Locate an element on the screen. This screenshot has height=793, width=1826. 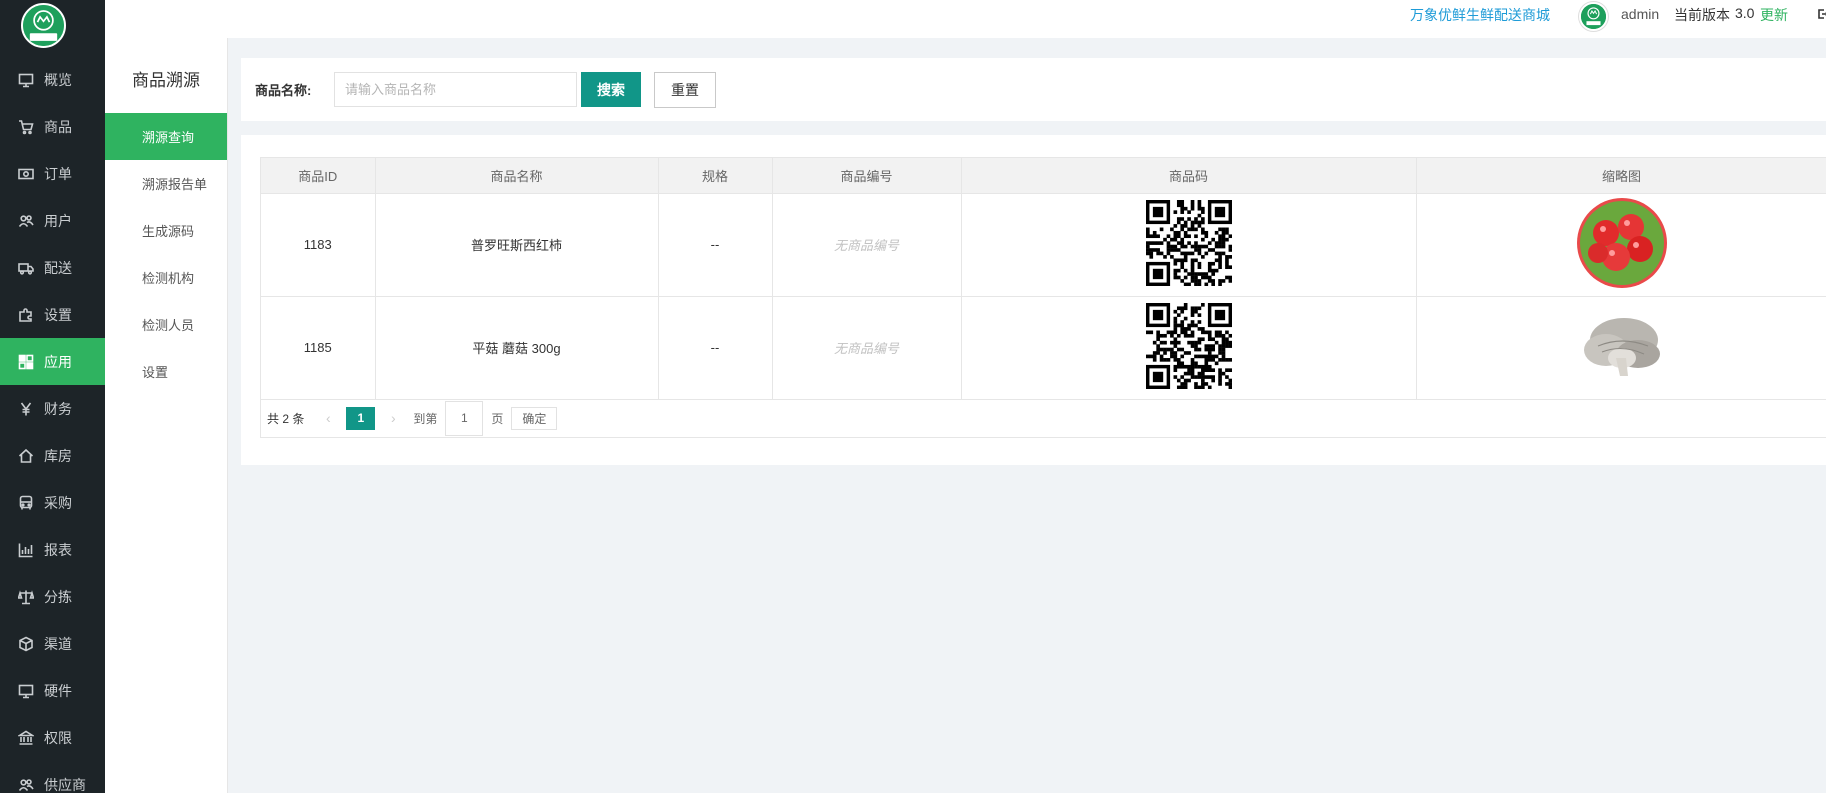
main-nav: 概览商品订单用户配送设置应用财务库房采购报表分拣渠道硬件权限供应商 is located at coordinates (52, 424).